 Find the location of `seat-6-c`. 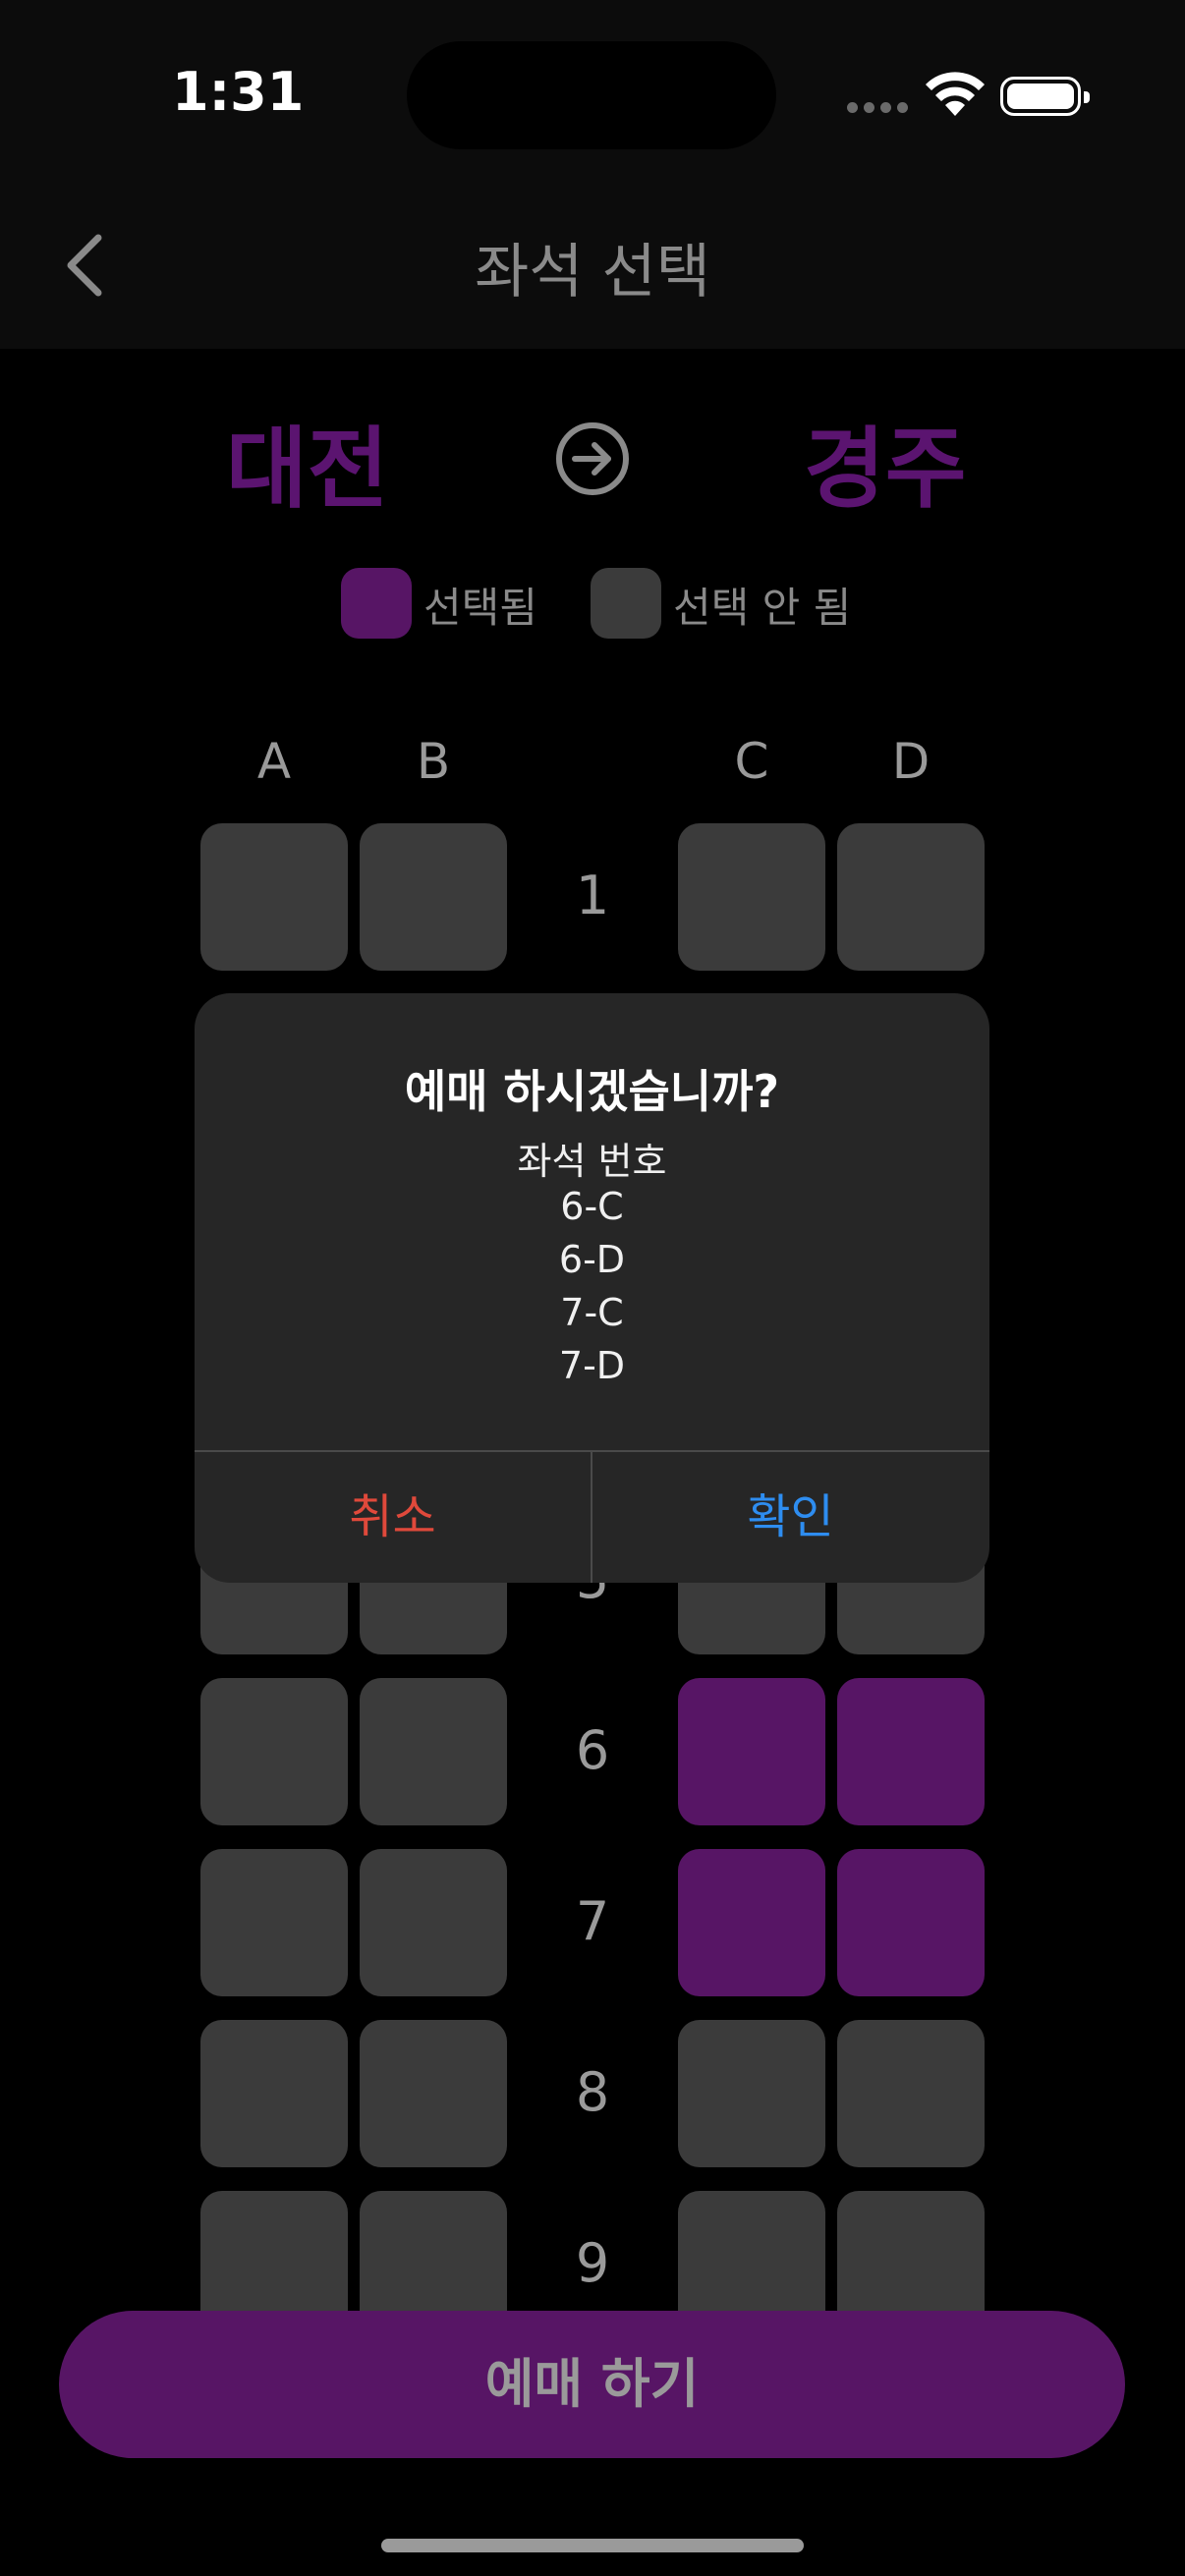

seat-6-c is located at coordinates (752, 1751).